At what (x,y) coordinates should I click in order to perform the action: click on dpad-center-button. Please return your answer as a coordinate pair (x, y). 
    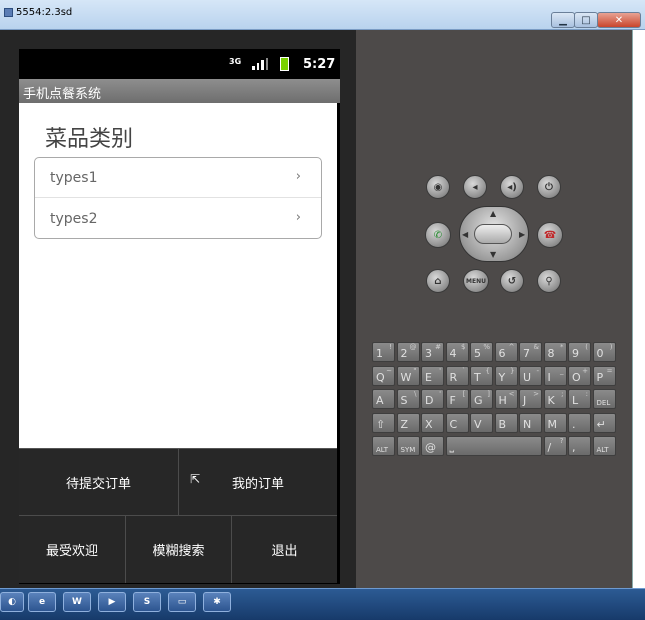
    Looking at the image, I should click on (493, 234).